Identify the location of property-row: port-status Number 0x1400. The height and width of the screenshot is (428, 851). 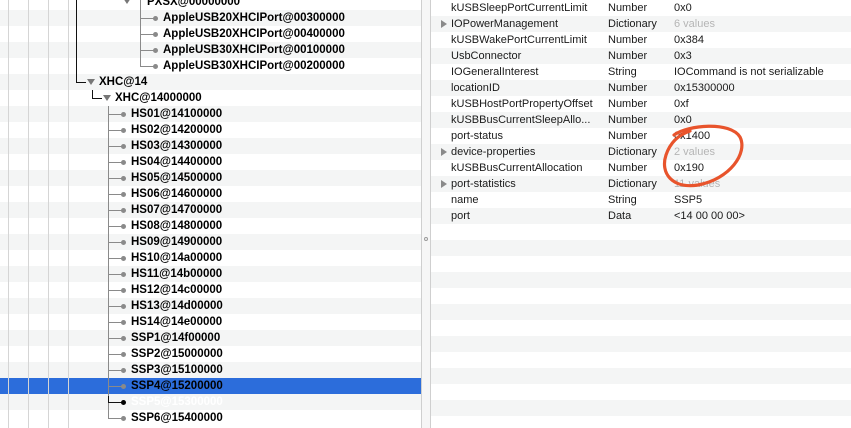
(641, 136).